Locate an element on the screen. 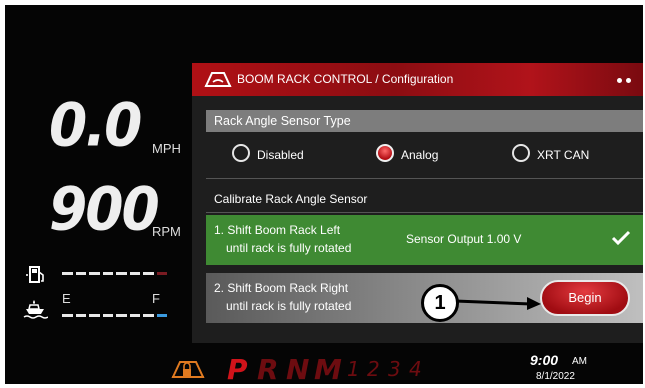 The image size is (645, 388). clock-ampm: AM is located at coordinates (579, 361).